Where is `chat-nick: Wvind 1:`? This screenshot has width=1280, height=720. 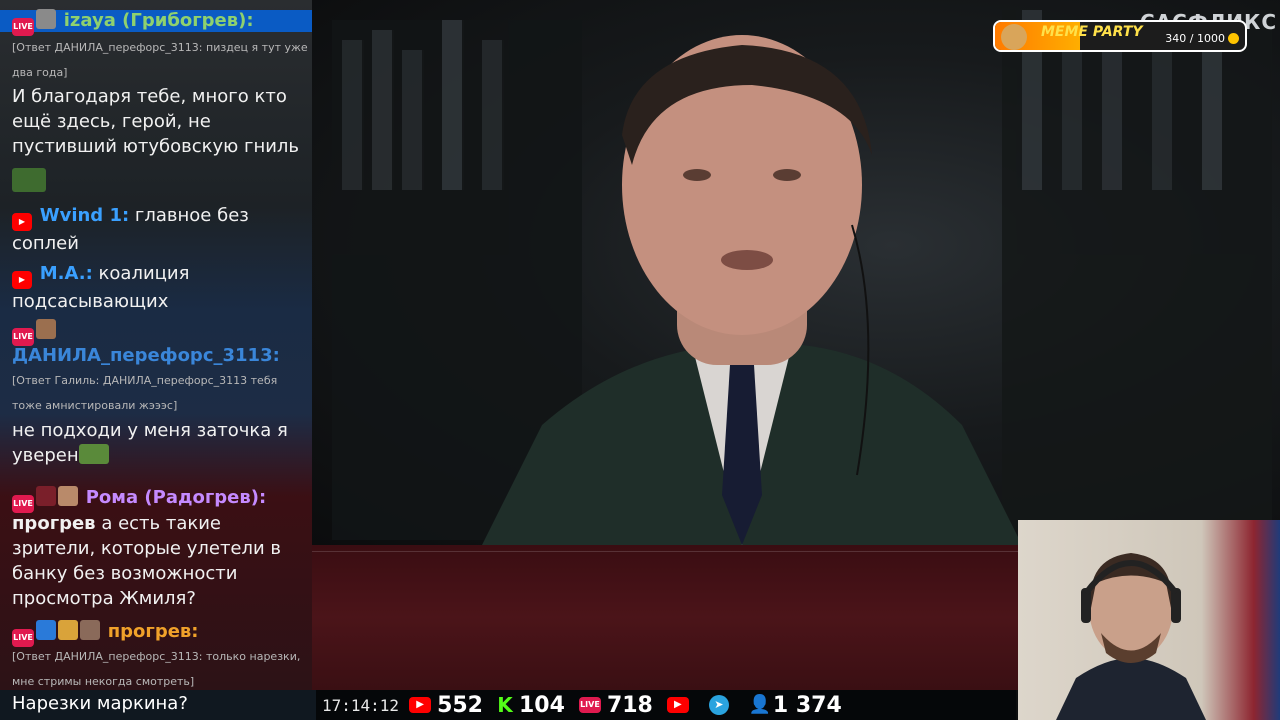
chat-nick: Wvind 1: is located at coordinates (84, 215).